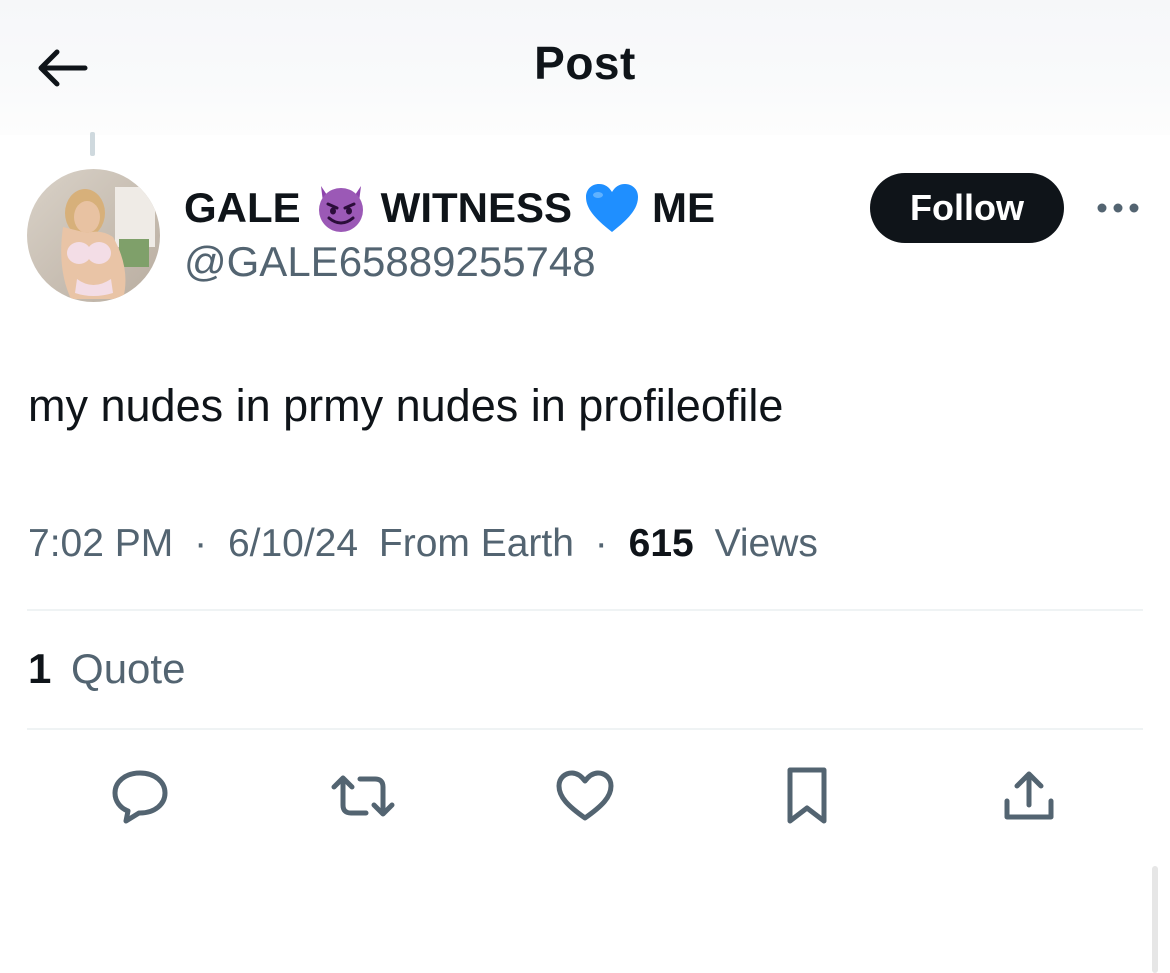 The image size is (1170, 973). I want to click on quote-label: Quote, so click(128, 668).